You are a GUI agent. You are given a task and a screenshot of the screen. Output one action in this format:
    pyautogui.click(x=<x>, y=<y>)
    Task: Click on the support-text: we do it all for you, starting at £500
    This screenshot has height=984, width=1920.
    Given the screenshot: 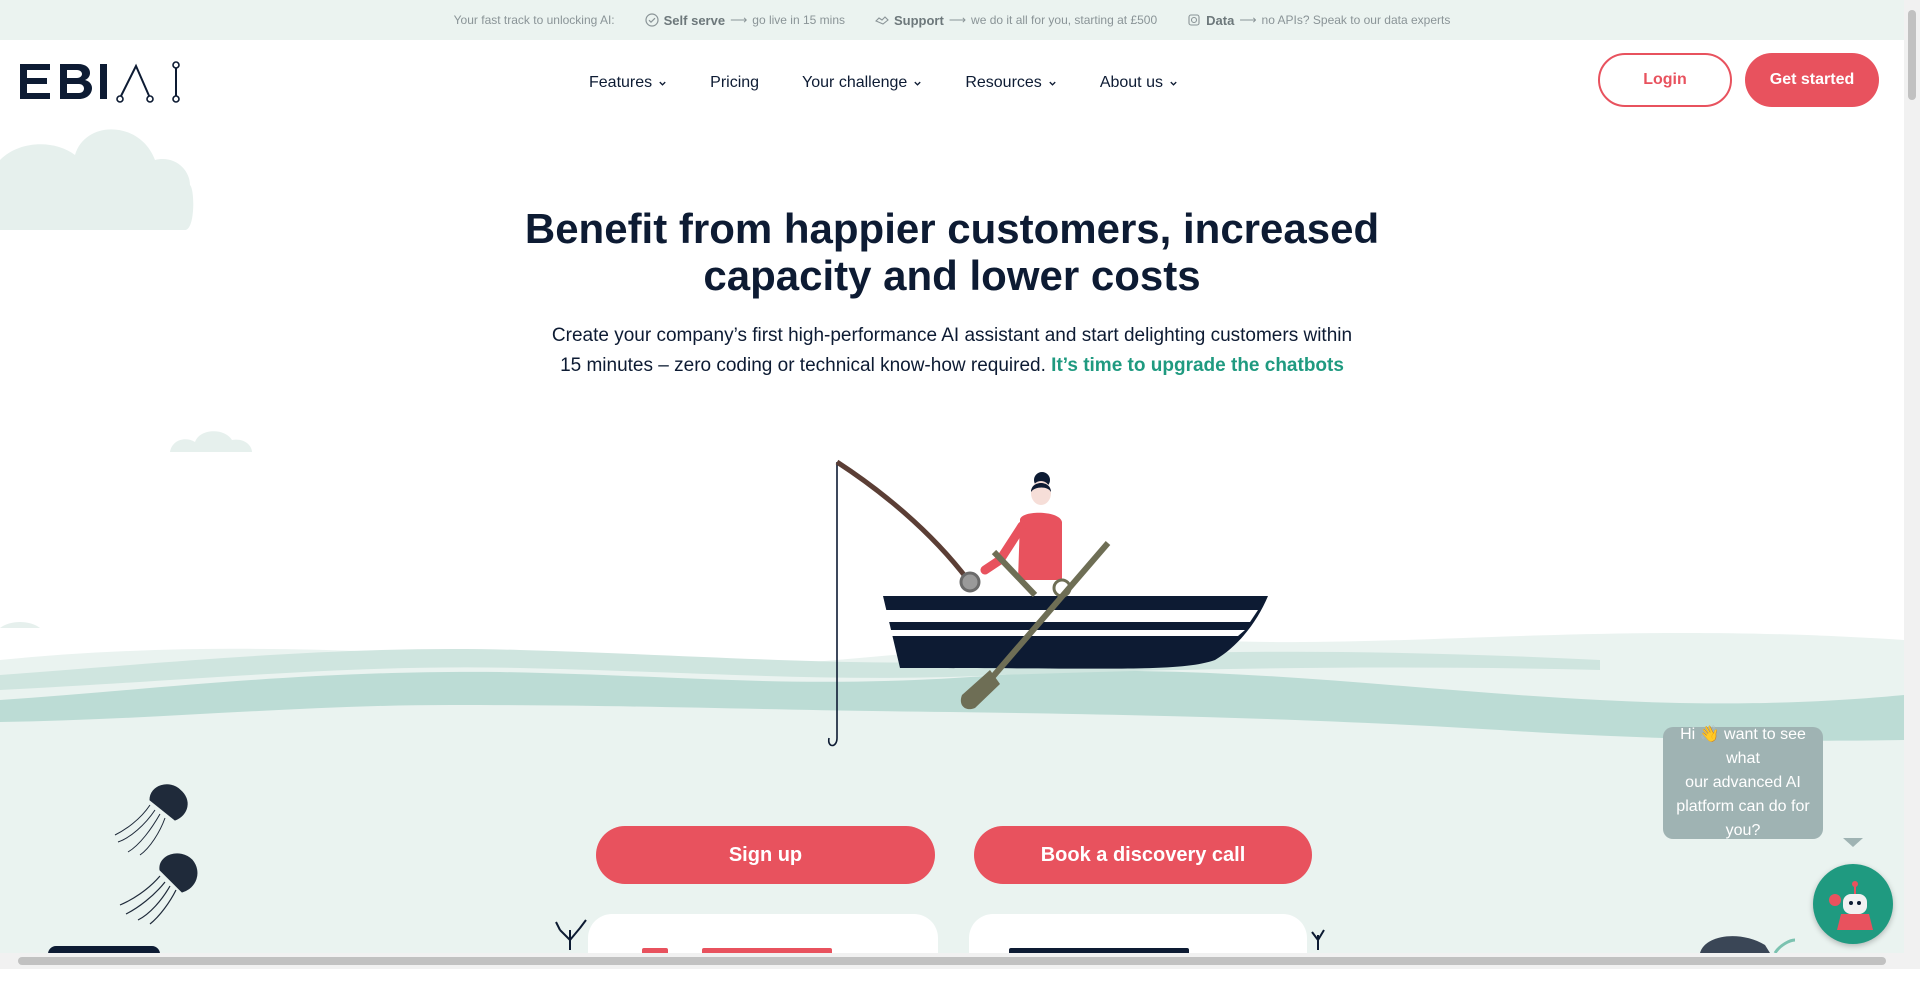 What is the action you would take?
    pyautogui.click(x=1064, y=20)
    